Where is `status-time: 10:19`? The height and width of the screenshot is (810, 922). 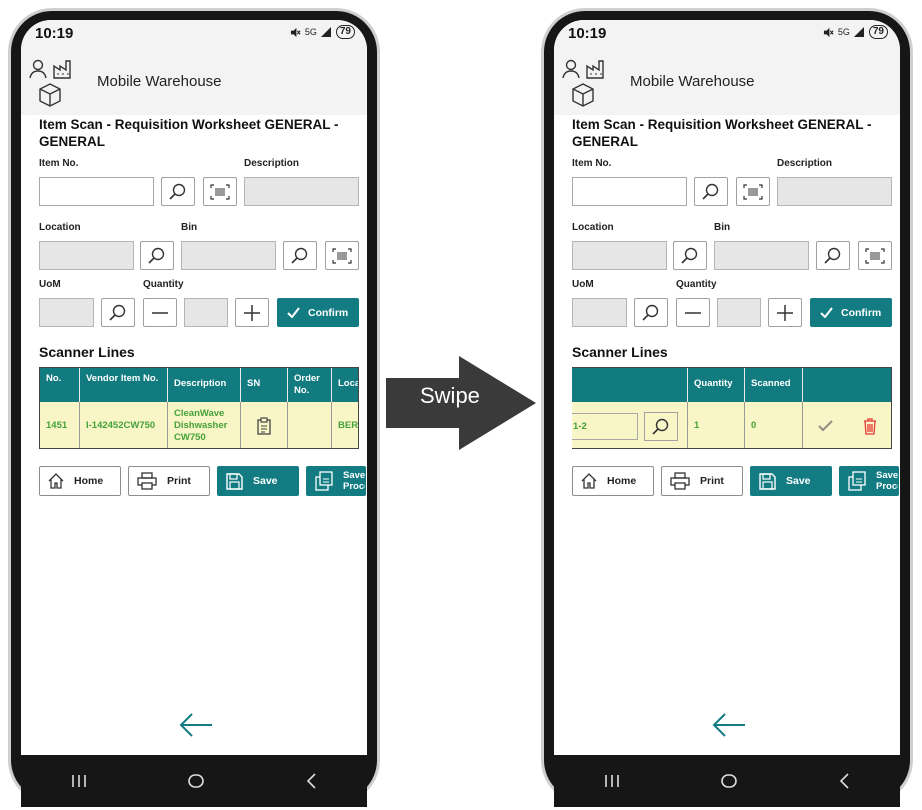
status-time: 10:19 is located at coordinates (587, 33).